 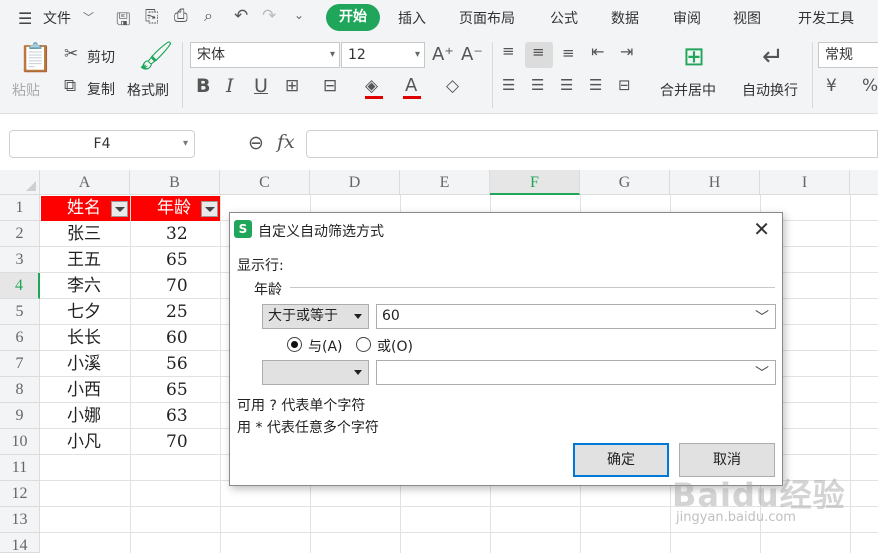 What do you see at coordinates (315, 316) in the screenshot?
I see `condition1-operator-select: 大于或等于` at bounding box center [315, 316].